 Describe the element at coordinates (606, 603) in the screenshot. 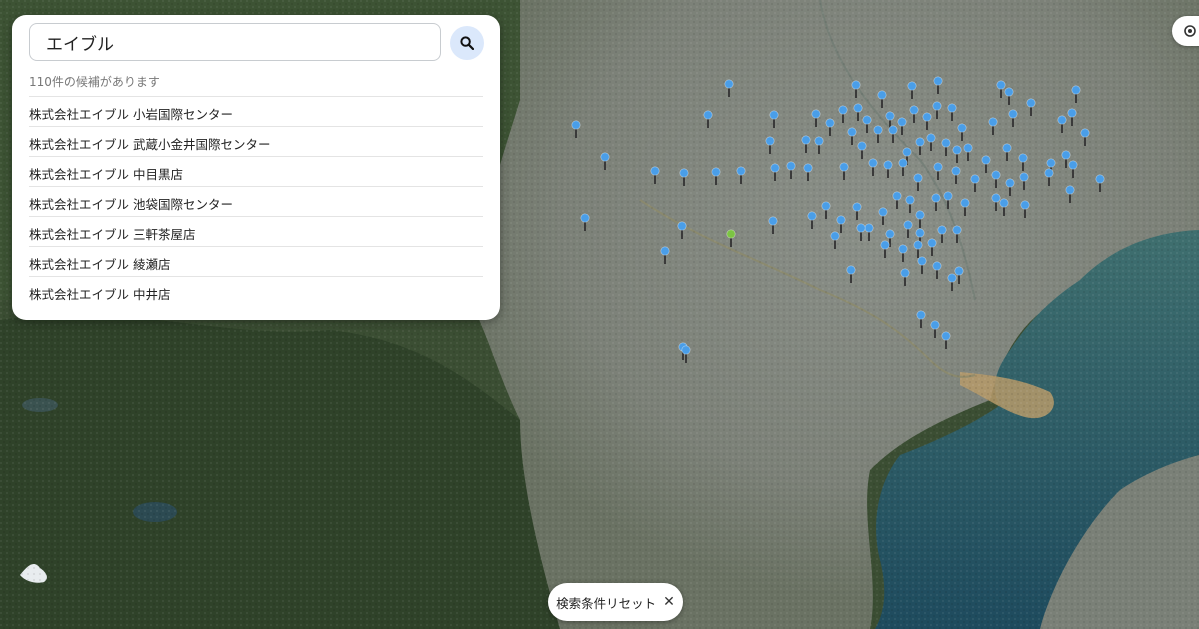

I see `reset-label: 検索条件リセット` at that location.